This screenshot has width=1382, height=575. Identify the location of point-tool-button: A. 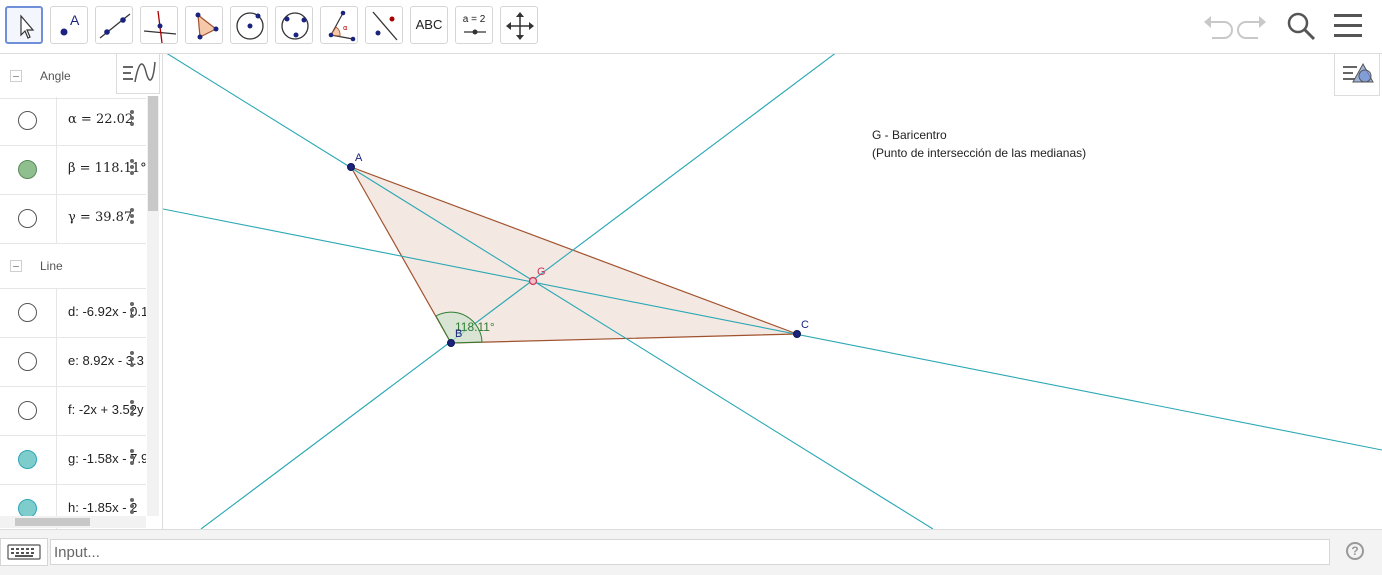
(69, 25).